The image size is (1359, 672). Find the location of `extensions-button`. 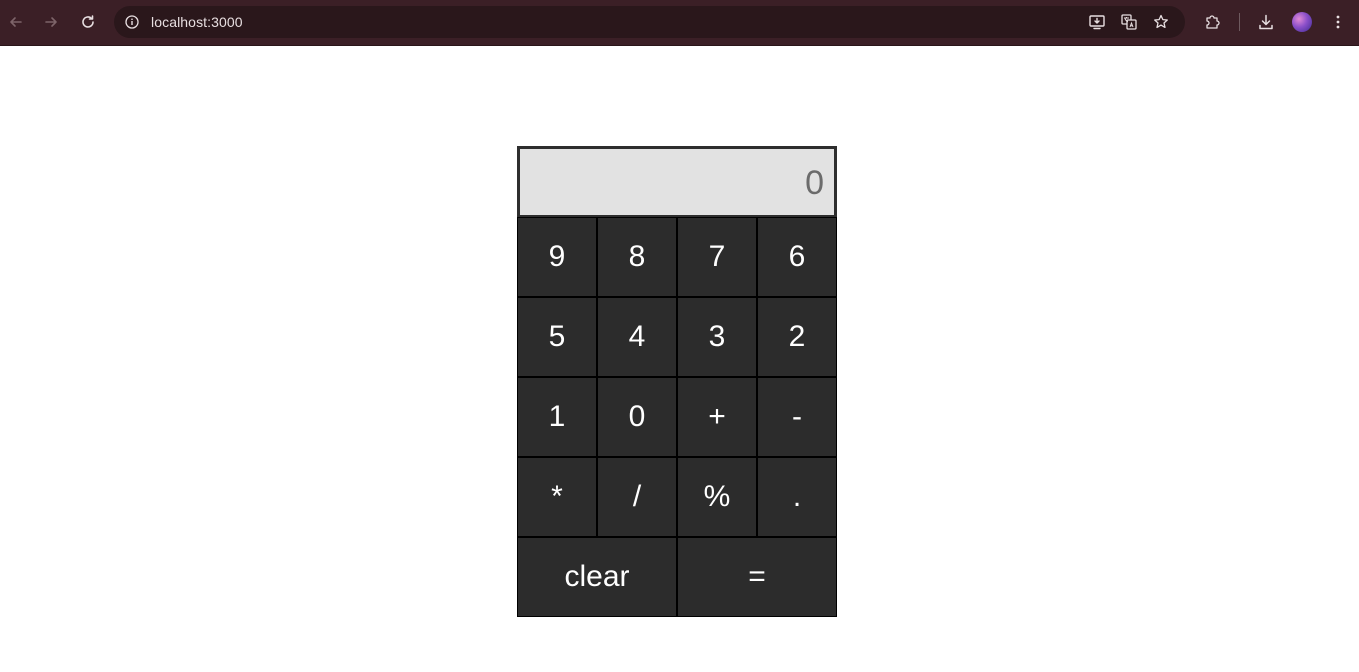

extensions-button is located at coordinates (1212, 22).